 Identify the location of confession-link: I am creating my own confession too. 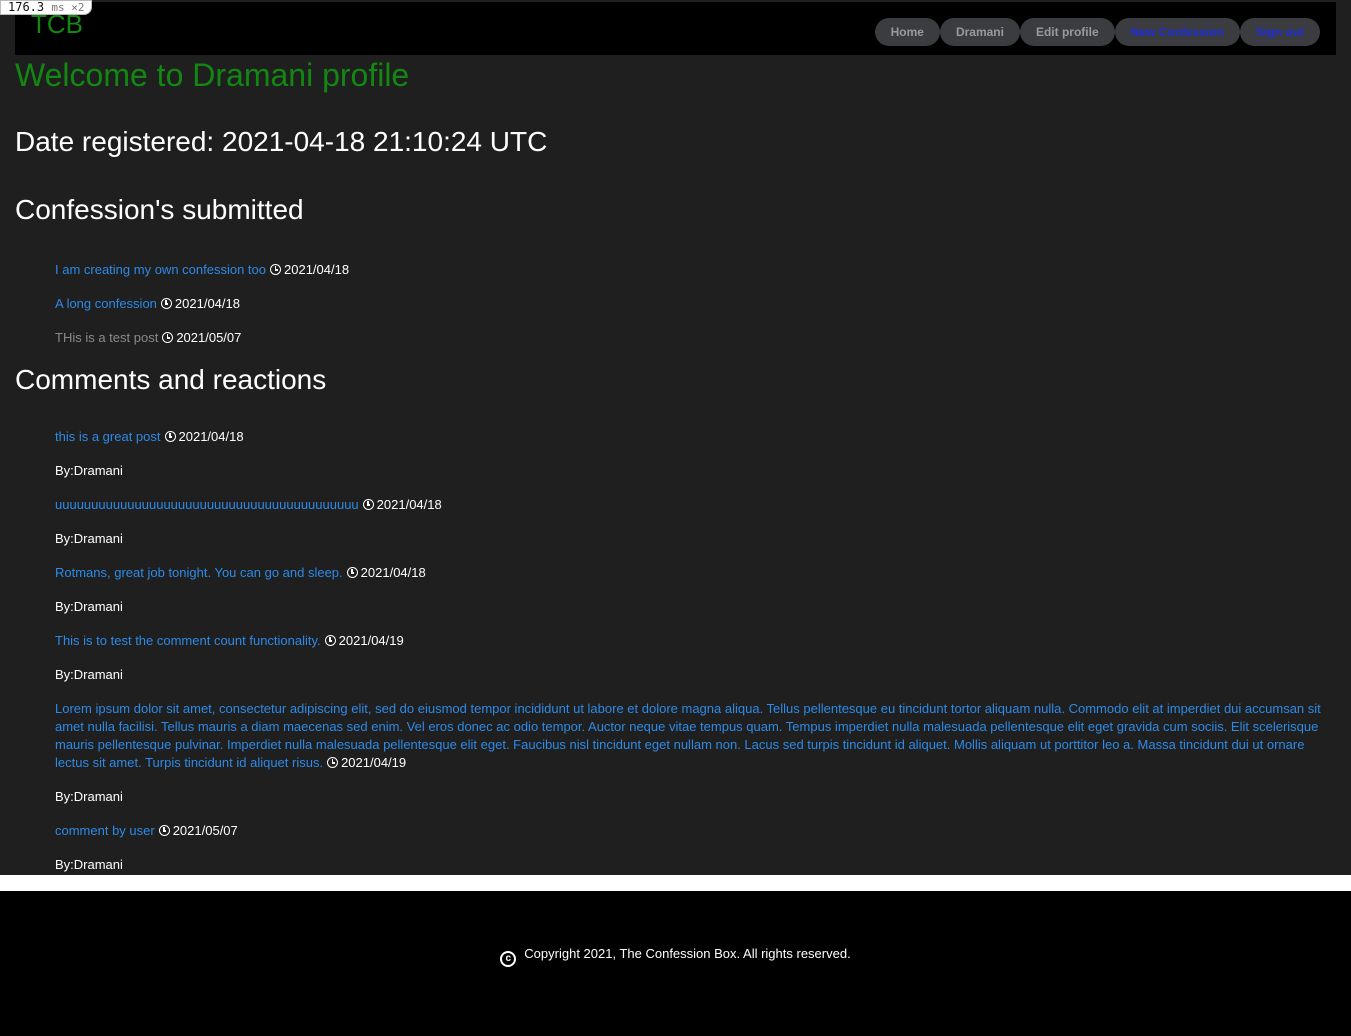
(160, 269).